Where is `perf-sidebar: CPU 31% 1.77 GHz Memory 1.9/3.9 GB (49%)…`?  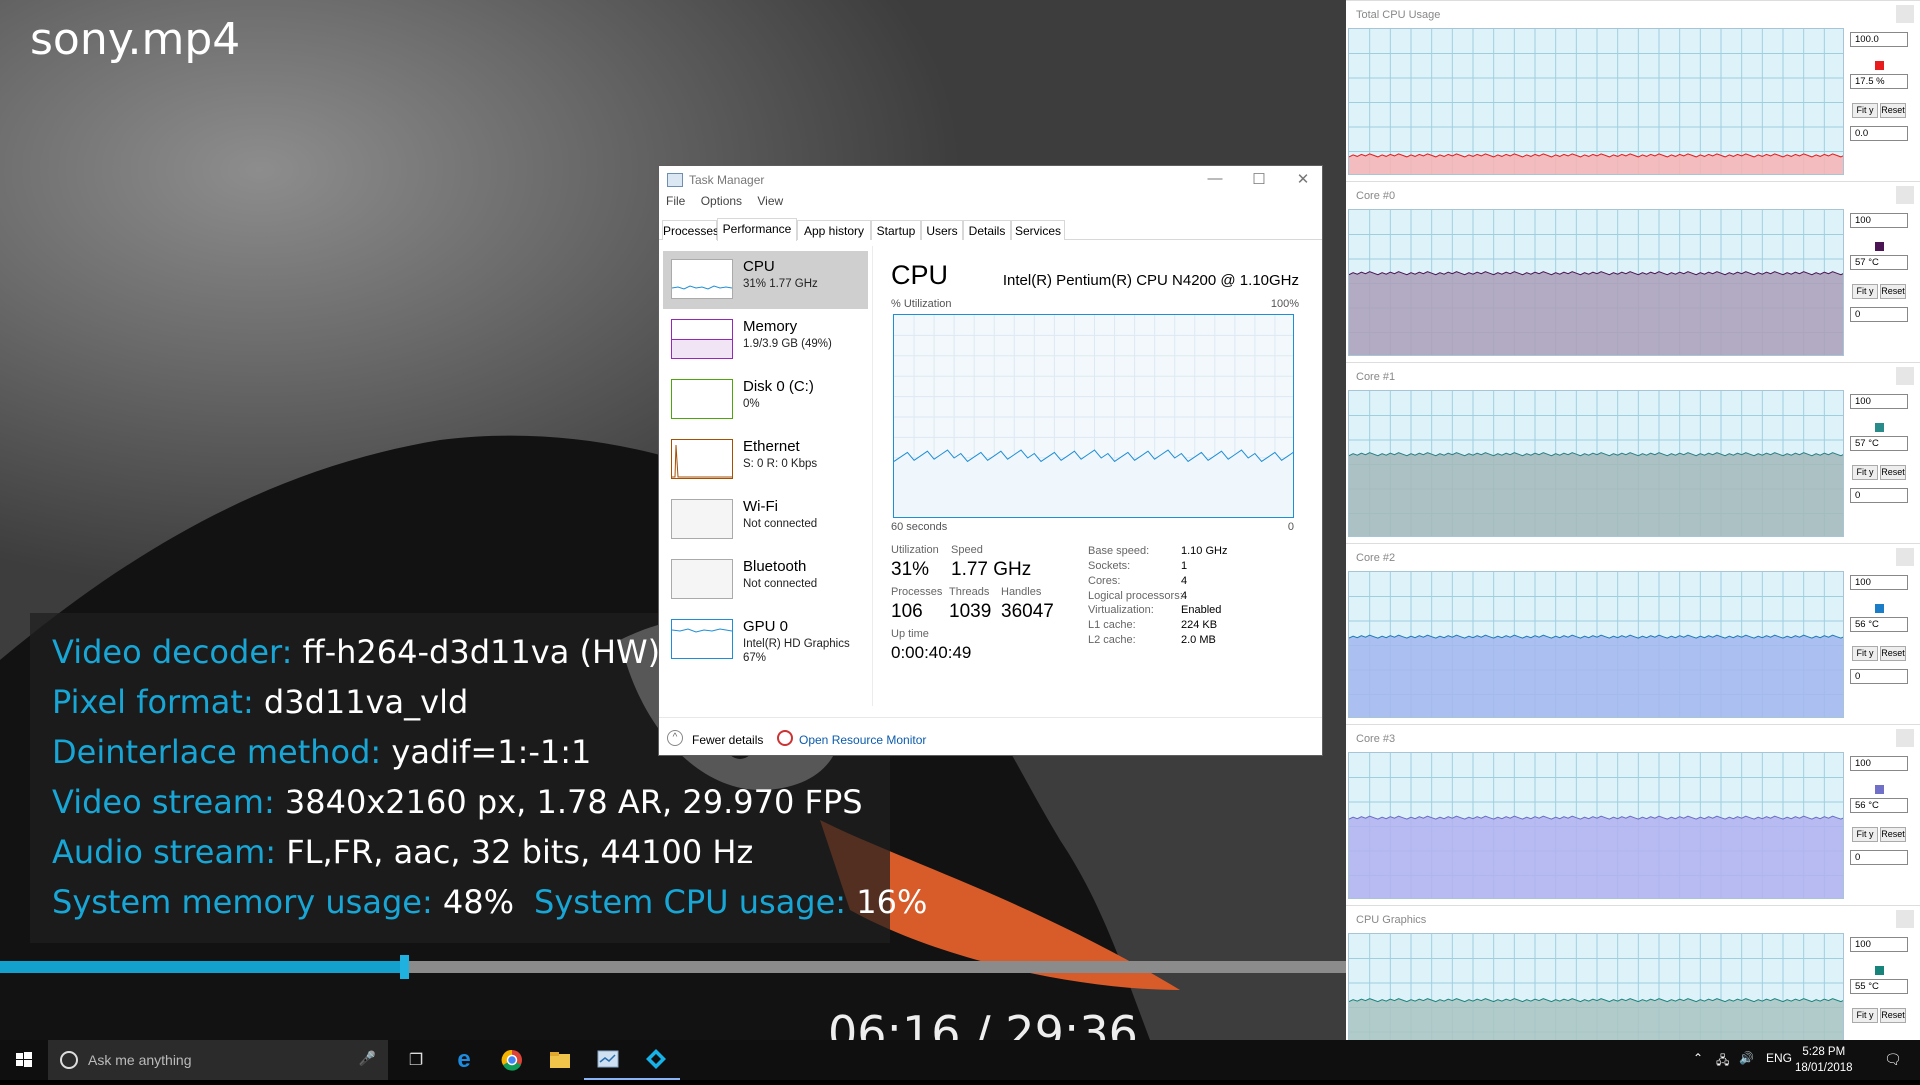 perf-sidebar: CPU 31% 1.77 GHz Memory 1.9/3.9 GB (49%)… is located at coordinates (765, 476).